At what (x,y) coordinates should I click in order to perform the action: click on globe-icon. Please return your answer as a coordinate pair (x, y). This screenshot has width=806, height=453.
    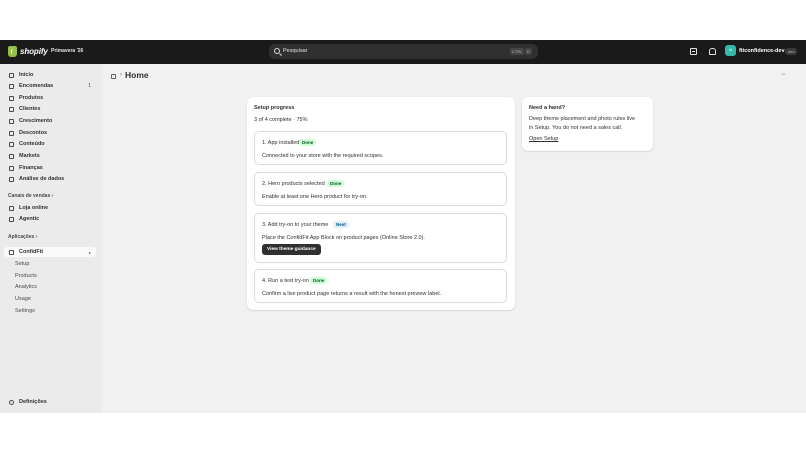
    Looking at the image, I should click on (11, 156).